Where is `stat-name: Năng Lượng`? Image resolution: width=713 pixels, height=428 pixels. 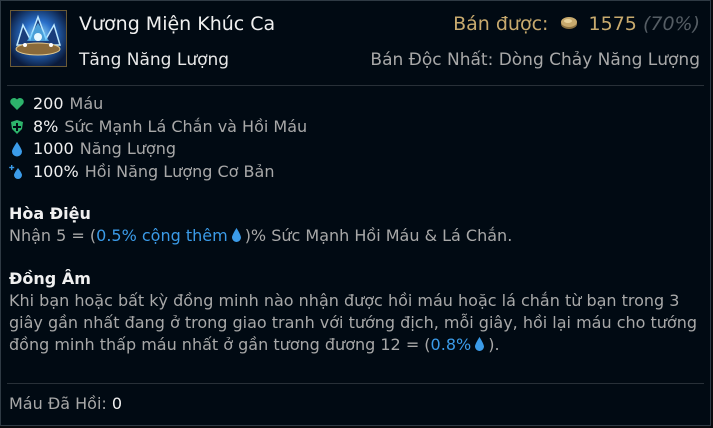
stat-name: Năng Lượng is located at coordinates (128, 148).